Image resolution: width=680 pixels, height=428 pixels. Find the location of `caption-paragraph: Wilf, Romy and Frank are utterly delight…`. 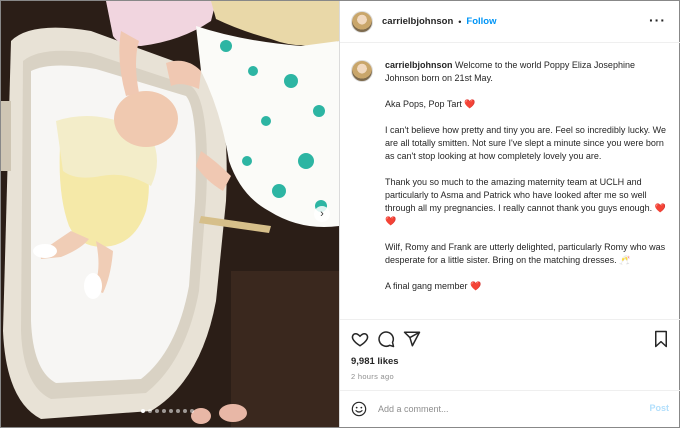

caption-paragraph: Wilf, Romy and Frank are utterly delight… is located at coordinates (527, 254).